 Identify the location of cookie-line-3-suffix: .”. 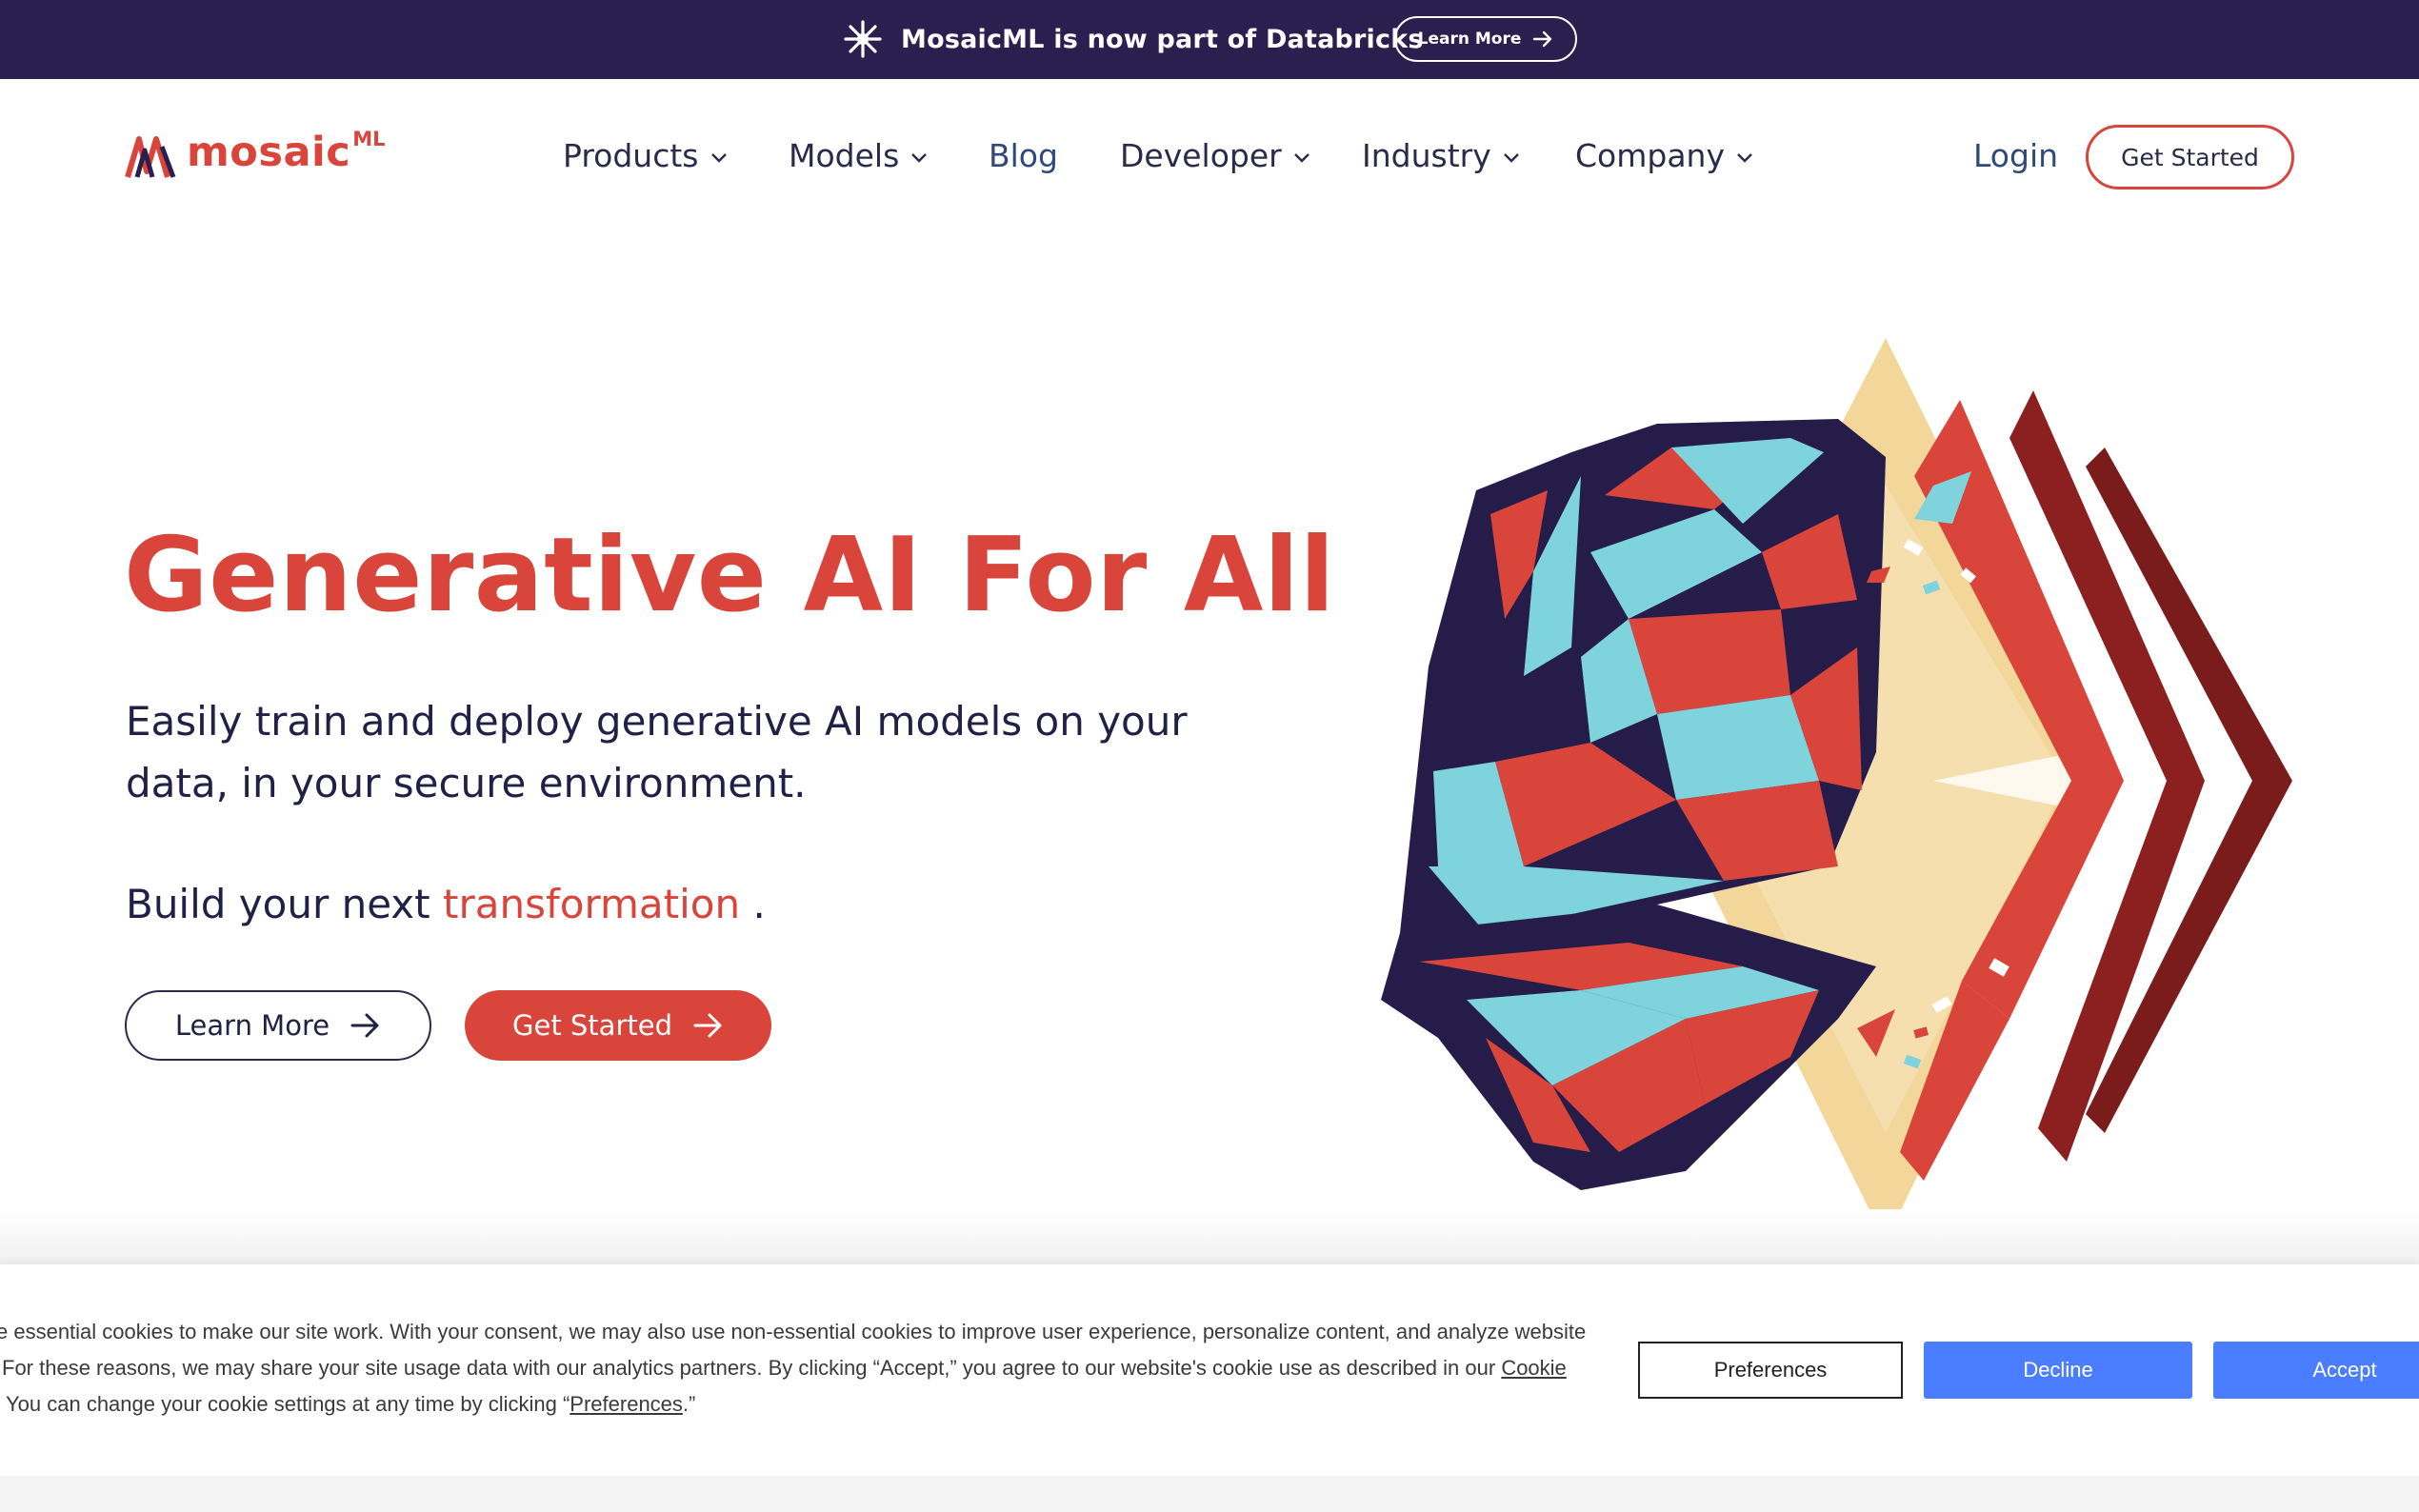
(689, 1404).